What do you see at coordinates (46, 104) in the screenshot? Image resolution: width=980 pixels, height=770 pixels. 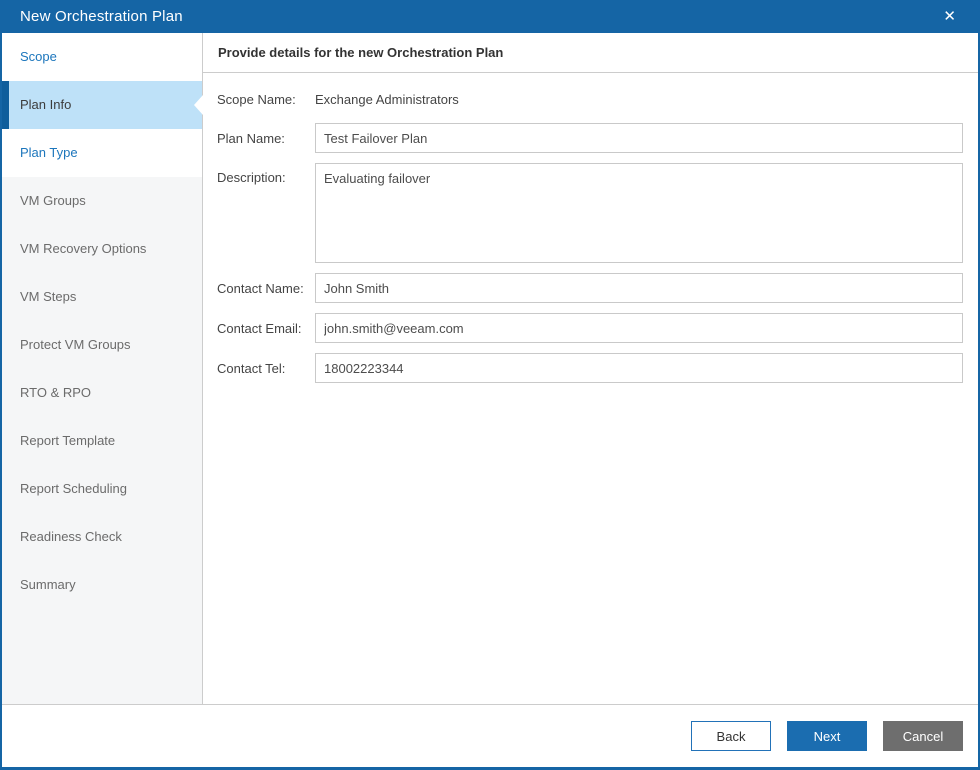 I see `sidebar-item-label: Plan Info` at bounding box center [46, 104].